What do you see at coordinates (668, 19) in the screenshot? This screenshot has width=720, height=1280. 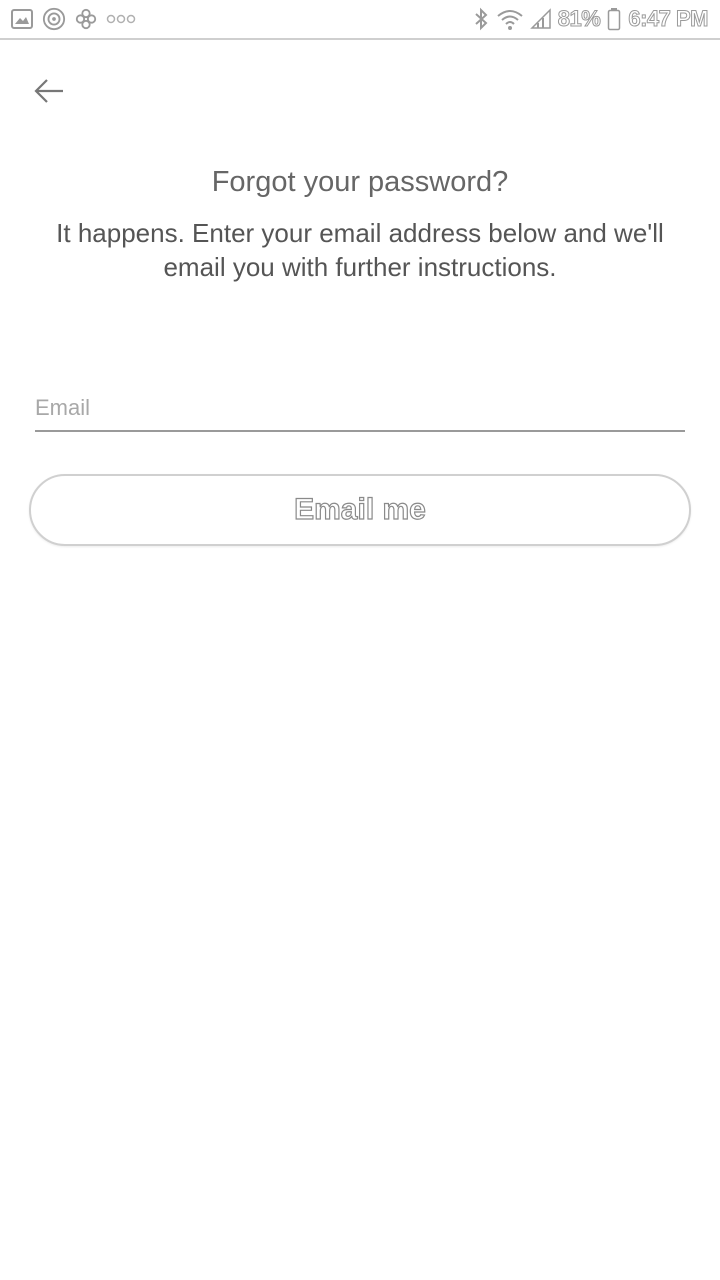 I see `clock: 6:47 PM` at bounding box center [668, 19].